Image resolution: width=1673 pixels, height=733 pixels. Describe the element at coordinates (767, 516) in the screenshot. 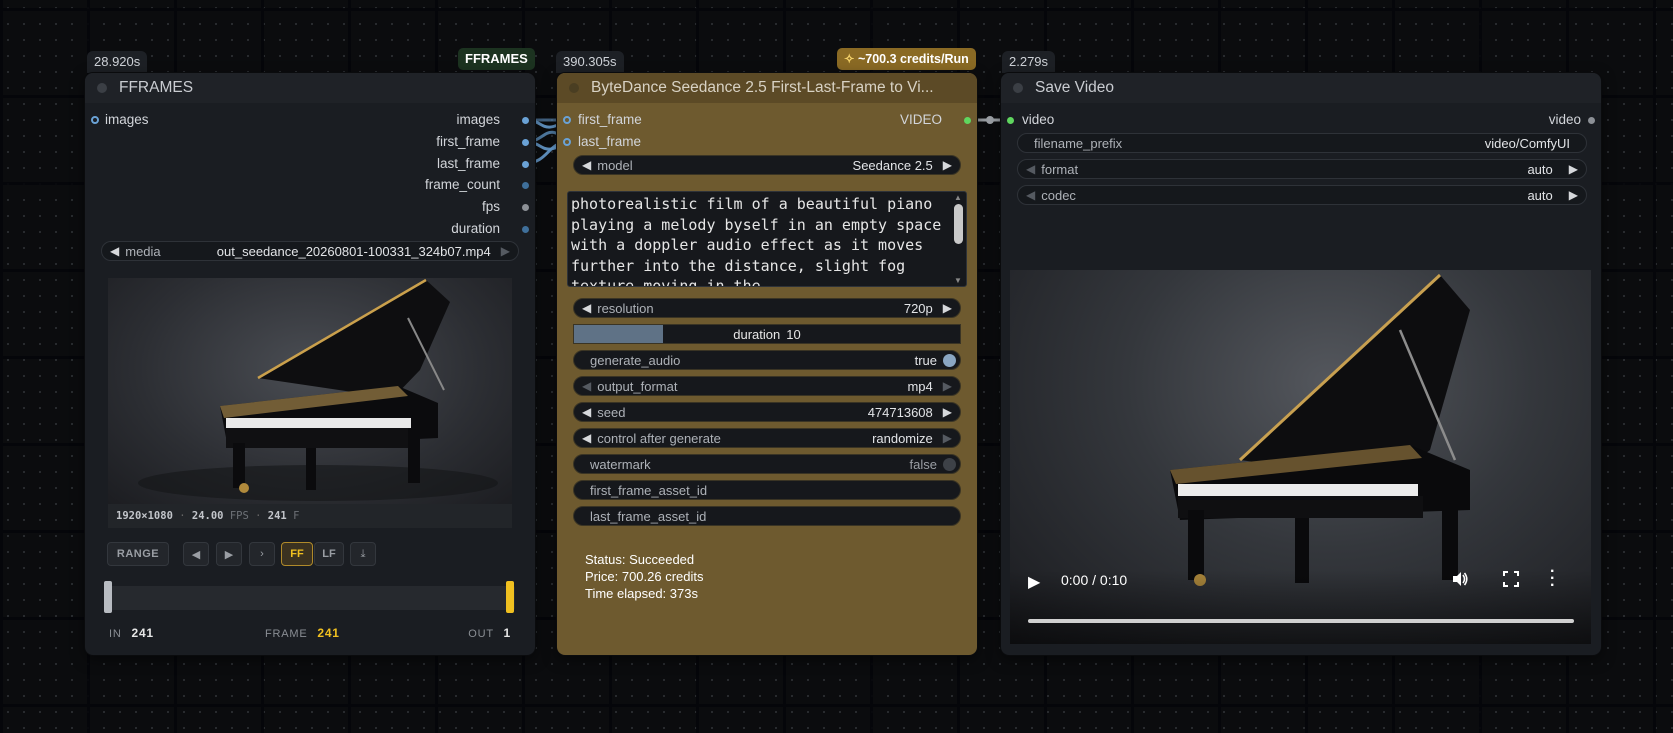

I see `last-frame-asset-id-field: last_frame_asset_id` at that location.